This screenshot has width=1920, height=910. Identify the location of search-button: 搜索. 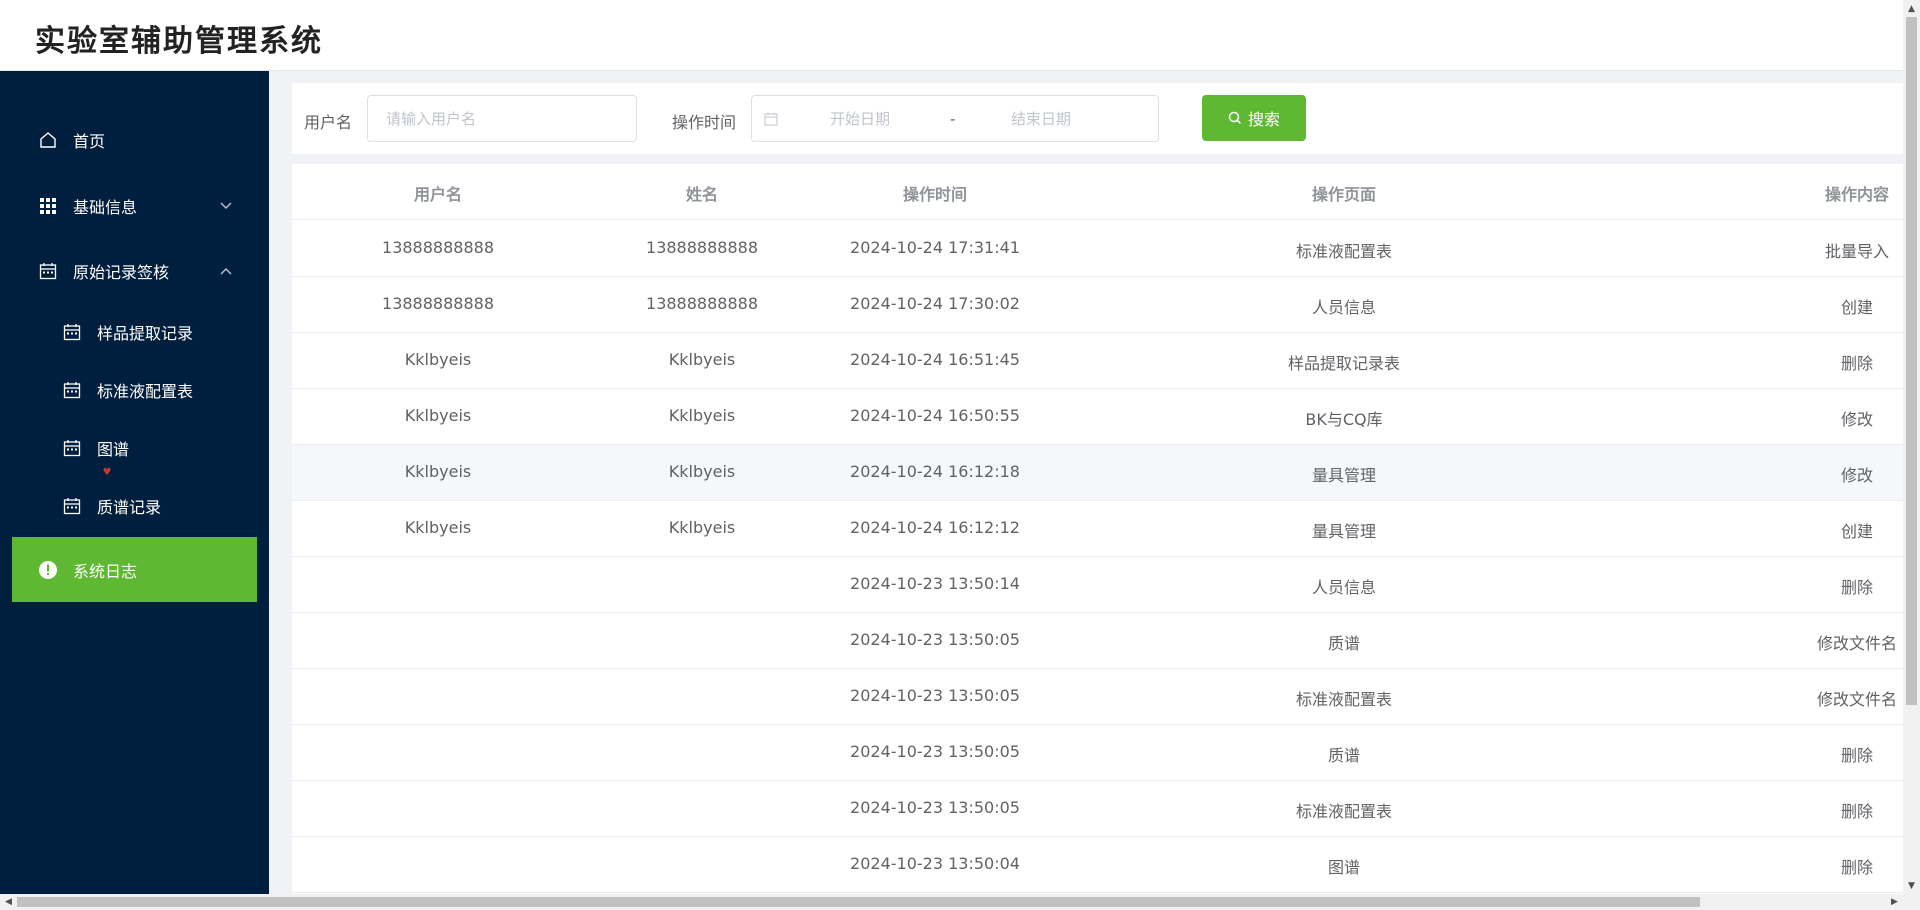
(1254, 118).